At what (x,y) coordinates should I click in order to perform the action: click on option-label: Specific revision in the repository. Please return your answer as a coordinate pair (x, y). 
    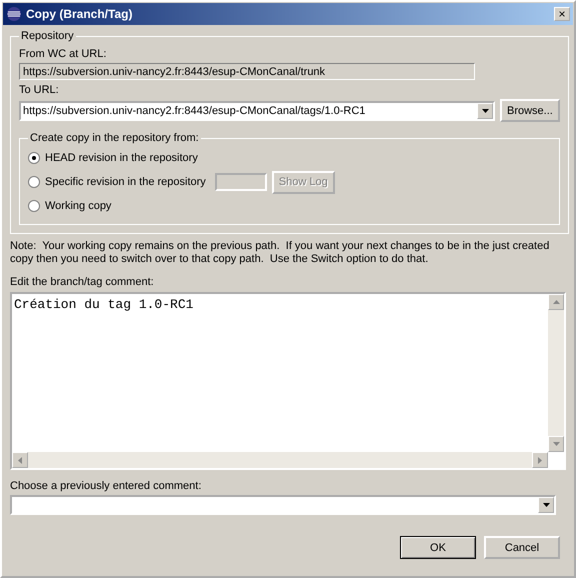
    Looking at the image, I should click on (125, 182).